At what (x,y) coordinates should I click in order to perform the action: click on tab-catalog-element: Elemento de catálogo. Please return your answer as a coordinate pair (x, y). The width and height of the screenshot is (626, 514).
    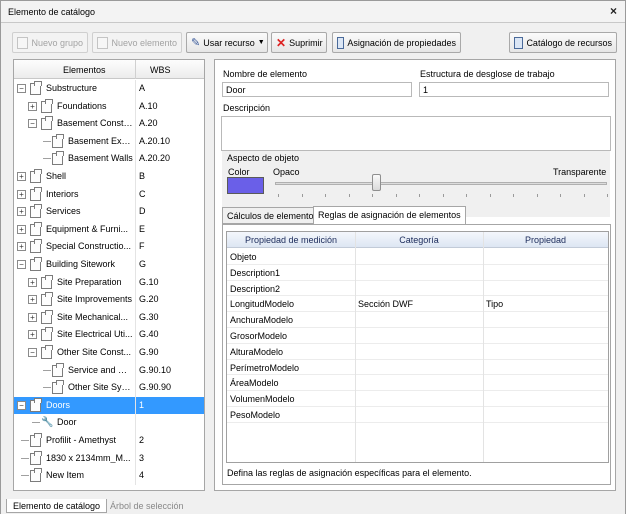
    Looking at the image, I should click on (57, 506).